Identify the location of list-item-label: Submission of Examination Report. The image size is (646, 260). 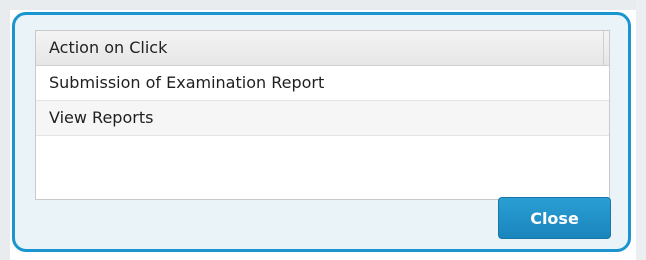
(187, 82).